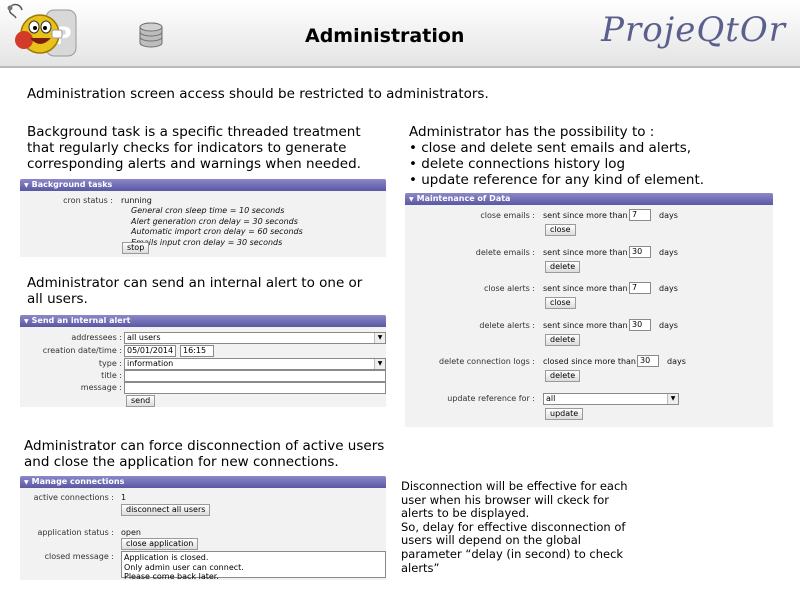  What do you see at coordinates (514, 486) in the screenshot?
I see `text-line: Disconnection will be effective for each` at bounding box center [514, 486].